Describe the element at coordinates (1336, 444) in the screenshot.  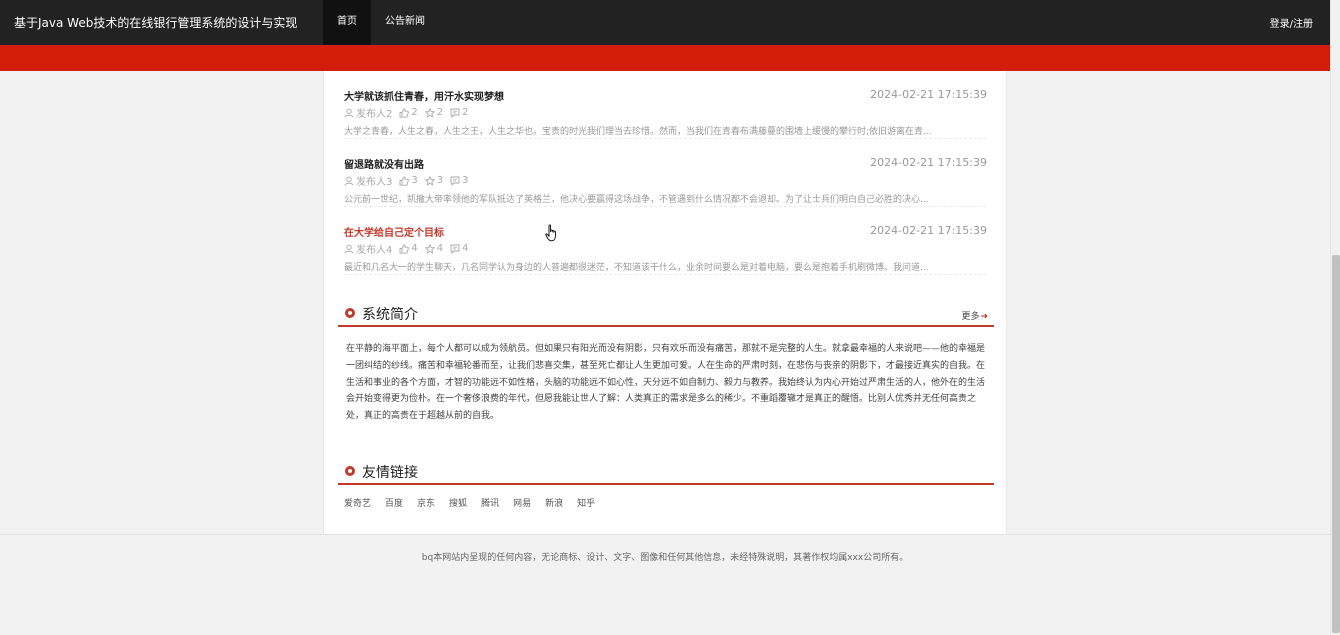
I see `scrollbar-thumb` at that location.